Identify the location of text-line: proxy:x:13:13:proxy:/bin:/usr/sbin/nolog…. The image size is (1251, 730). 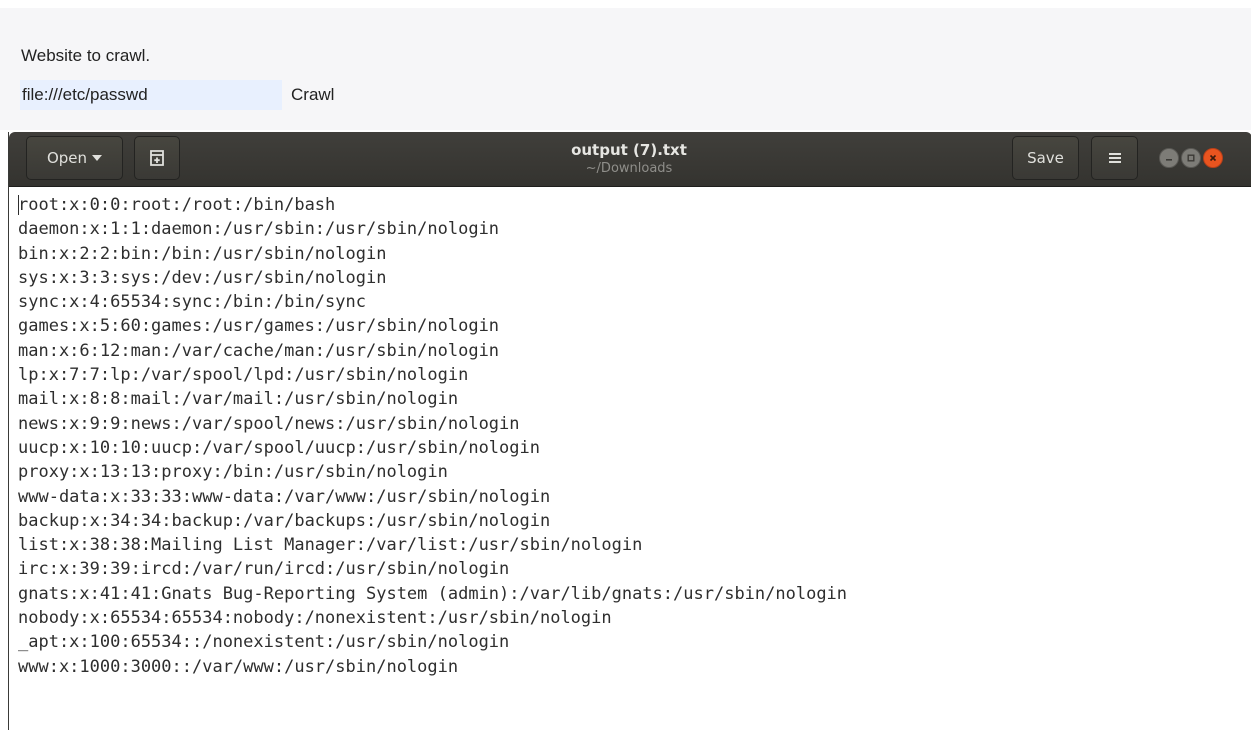
(233, 472).